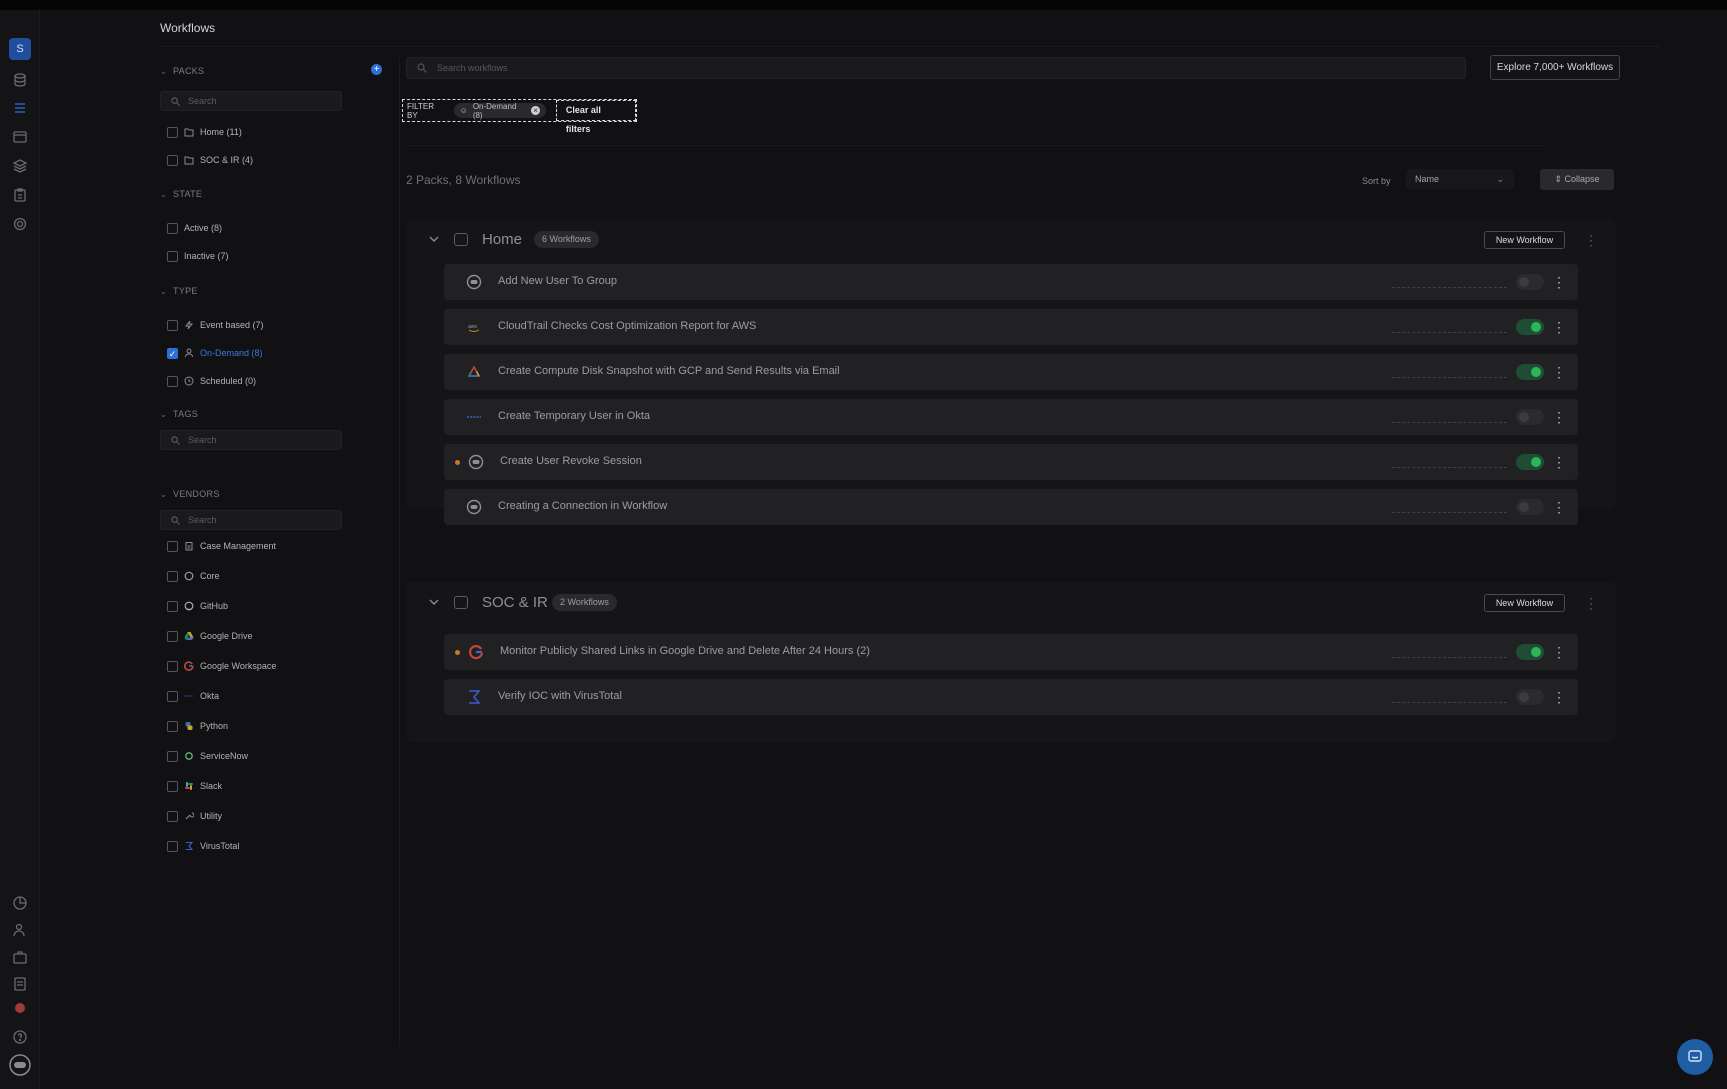  What do you see at coordinates (499, 111) in the screenshot?
I see `filter-chip-on-demand: ☺ On-Demand (8) ×` at bounding box center [499, 111].